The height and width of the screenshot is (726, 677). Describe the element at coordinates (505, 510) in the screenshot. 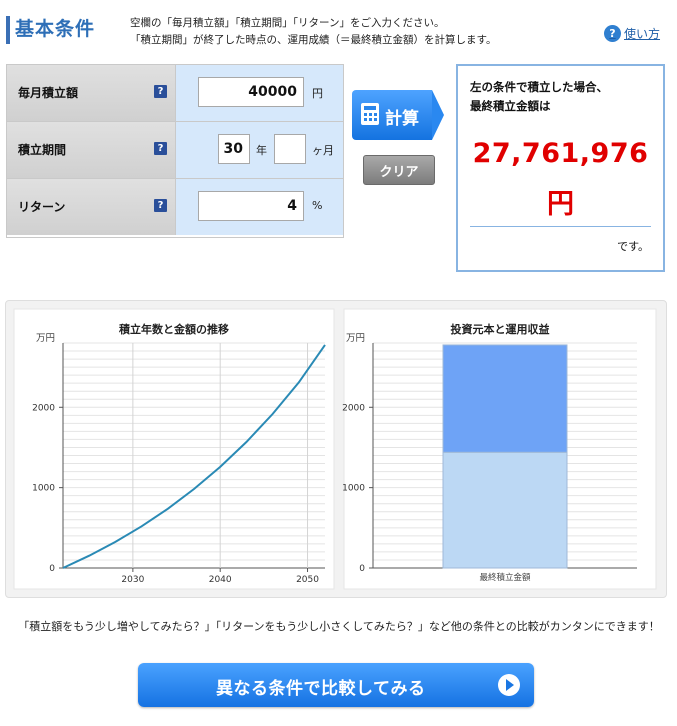

I see `principal-bar-segment` at that location.